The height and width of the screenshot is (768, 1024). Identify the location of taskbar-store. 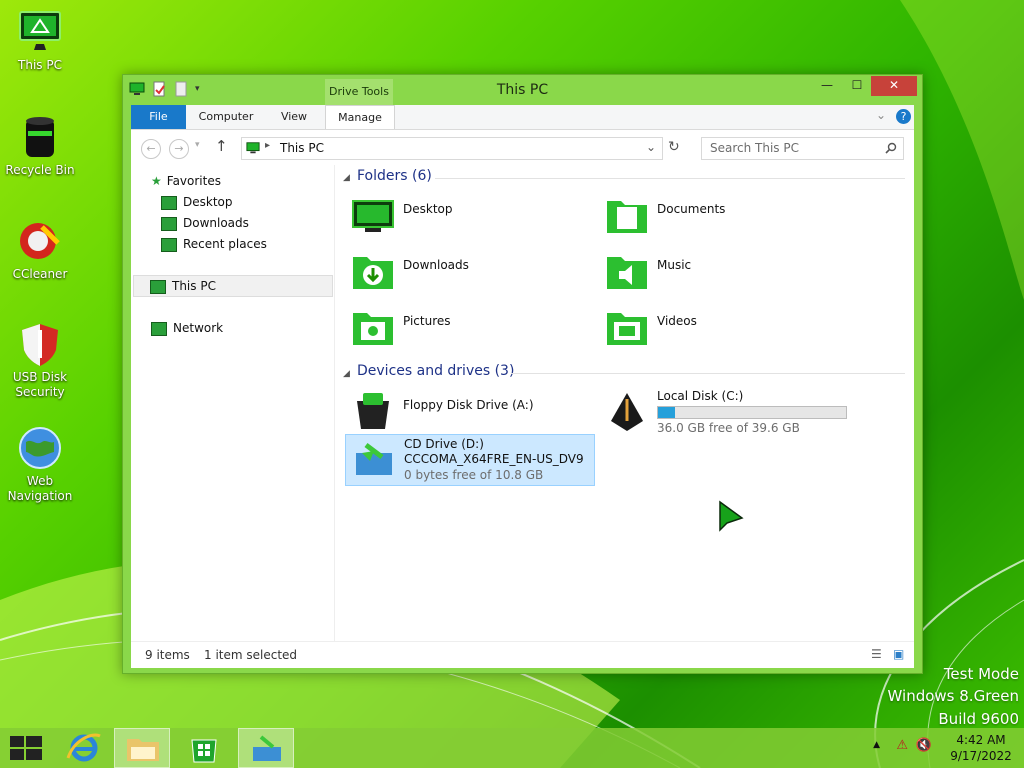
(204, 748).